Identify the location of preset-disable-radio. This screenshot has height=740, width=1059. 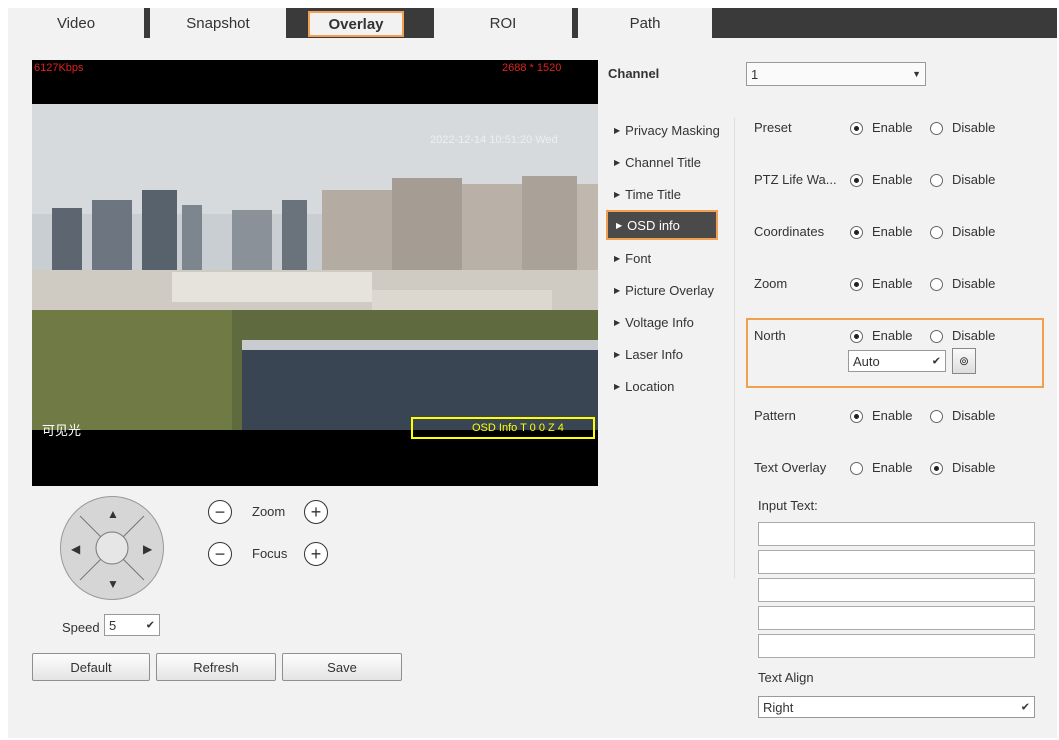
(936, 128).